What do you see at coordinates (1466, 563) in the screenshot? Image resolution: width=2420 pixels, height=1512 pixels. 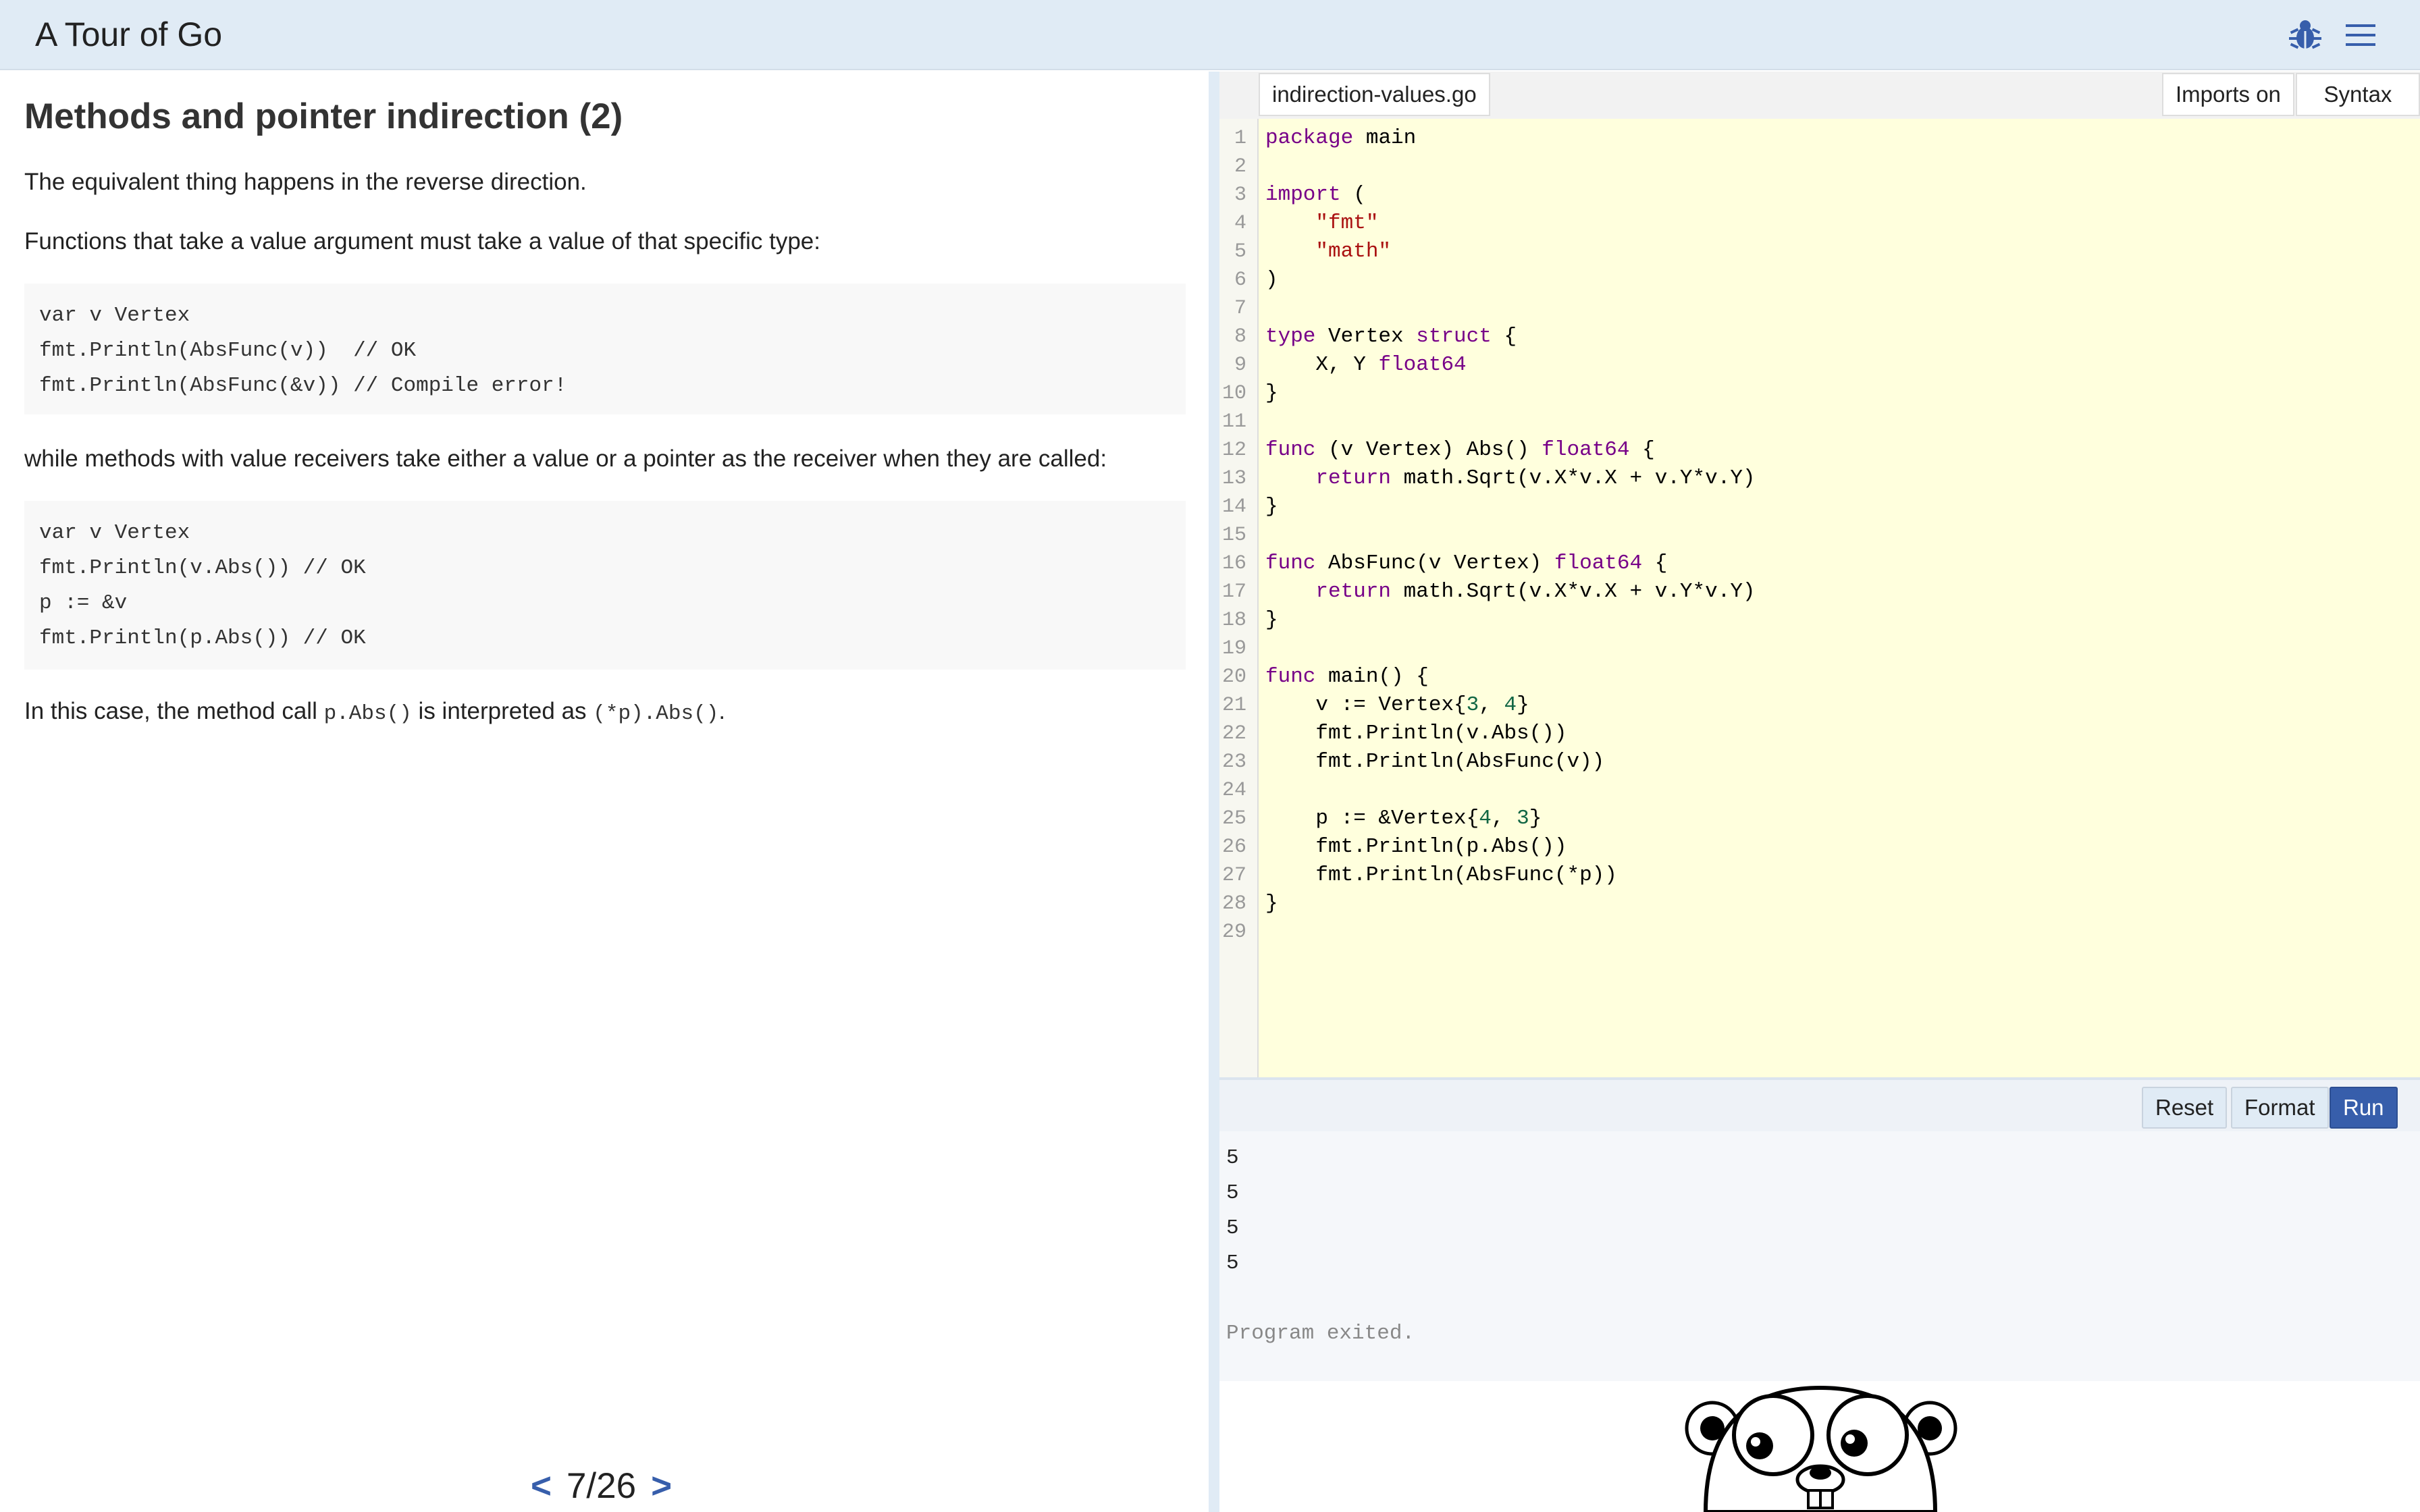 I see `code-line: func AbsFunc(v Vertex) float64 {` at bounding box center [1466, 563].